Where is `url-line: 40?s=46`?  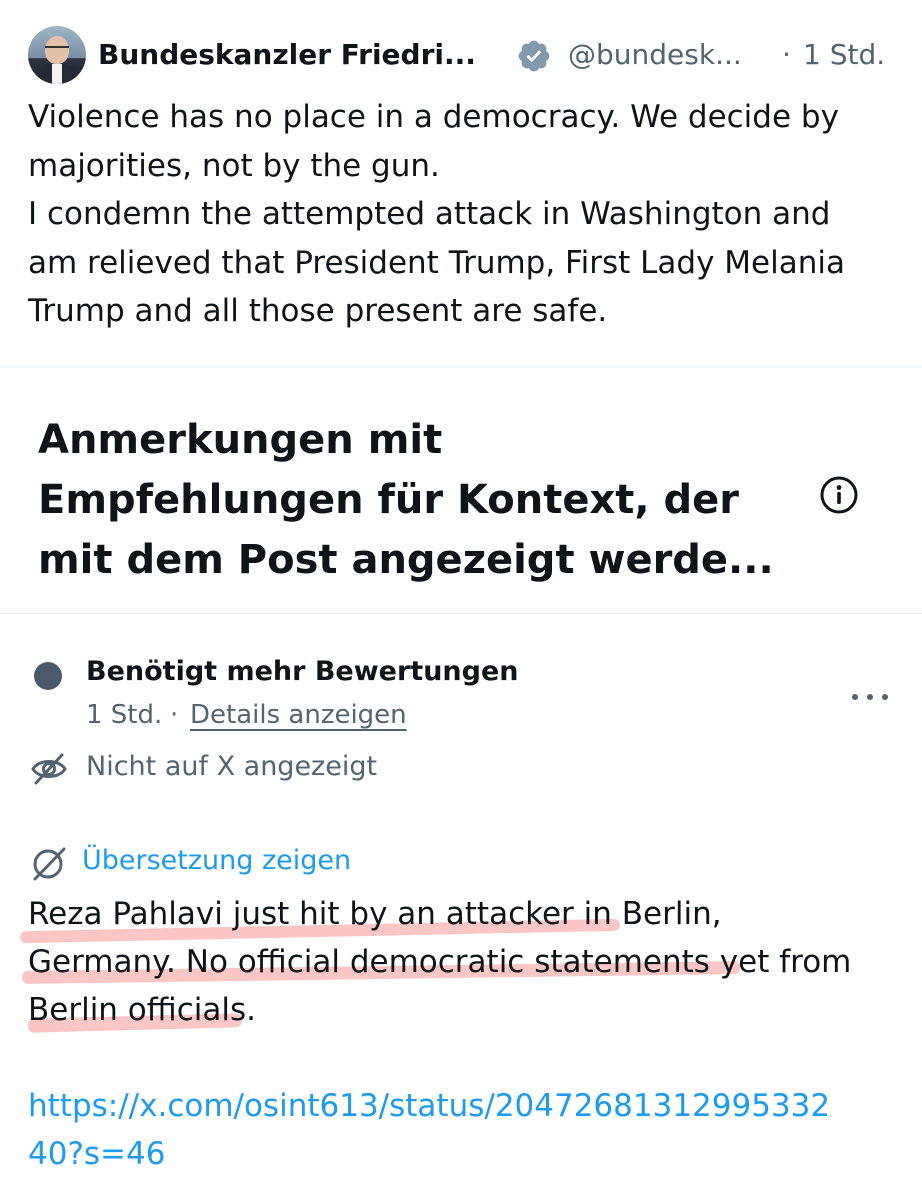 url-line: 40?s=46 is located at coordinates (468, 1154).